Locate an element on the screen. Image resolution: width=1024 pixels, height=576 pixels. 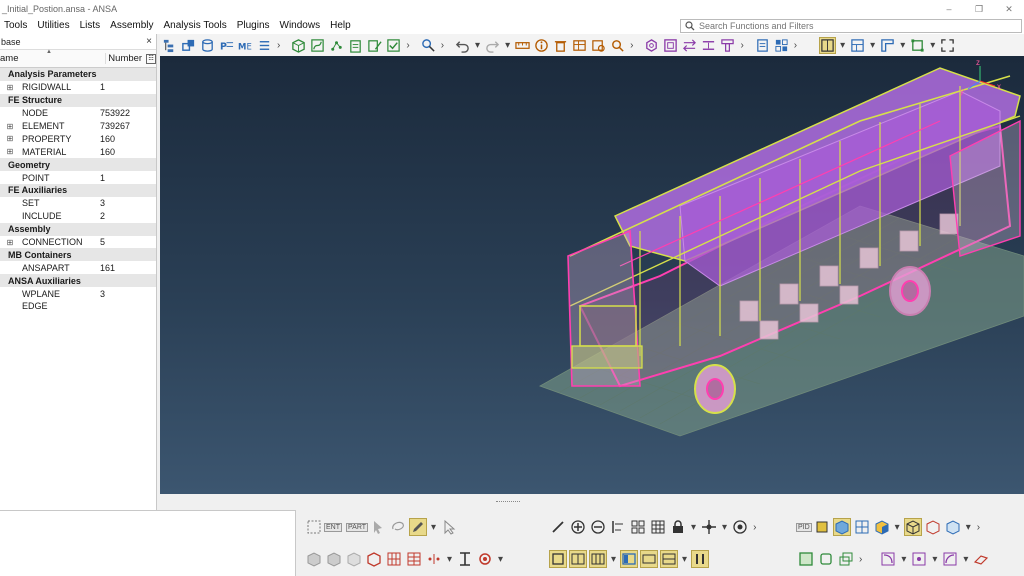
edit-button is located at coordinates (374, 45).